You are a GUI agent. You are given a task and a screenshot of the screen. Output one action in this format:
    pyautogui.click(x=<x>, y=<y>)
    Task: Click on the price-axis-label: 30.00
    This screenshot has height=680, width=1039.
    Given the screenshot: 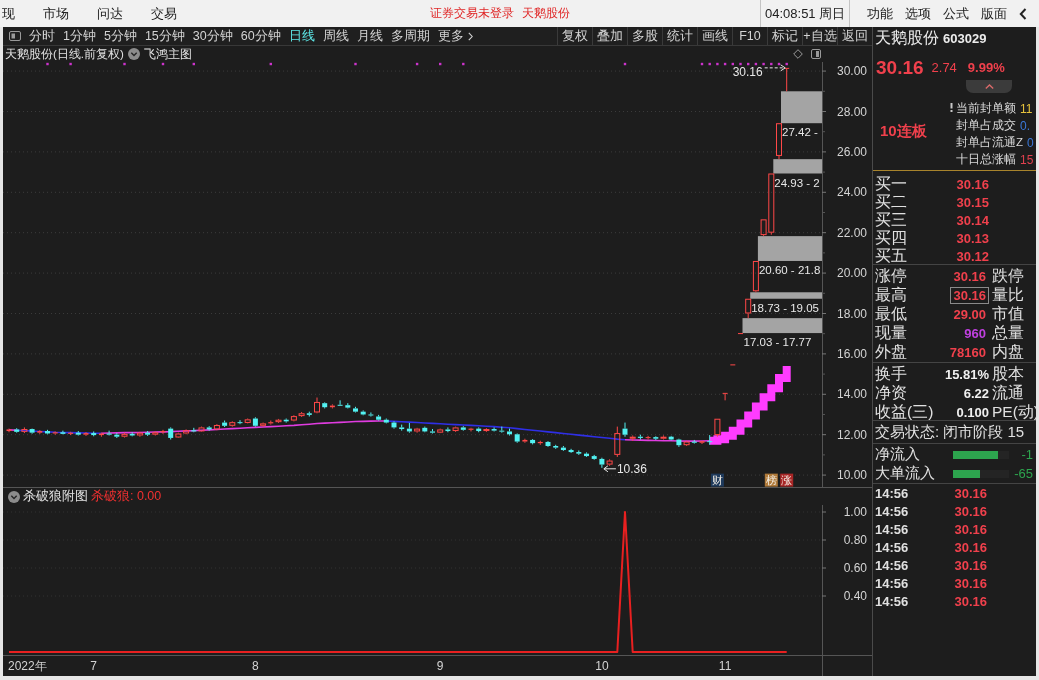 What is the action you would take?
    pyautogui.click(x=851, y=71)
    